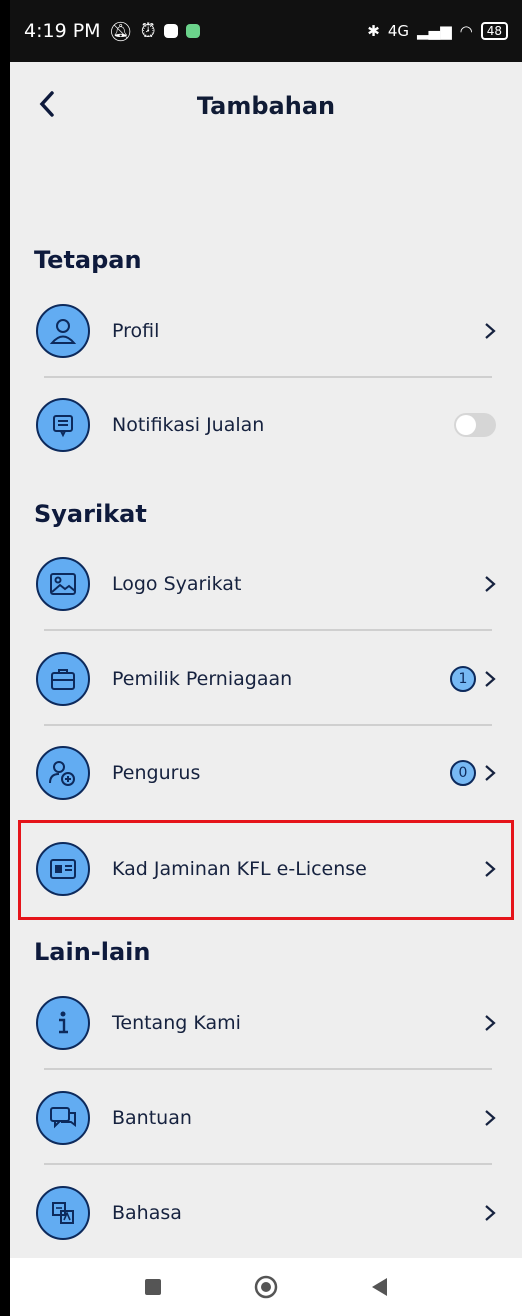  I want to click on menu-item-notifikasi: Notifikasi Jualan, so click(267, 425).